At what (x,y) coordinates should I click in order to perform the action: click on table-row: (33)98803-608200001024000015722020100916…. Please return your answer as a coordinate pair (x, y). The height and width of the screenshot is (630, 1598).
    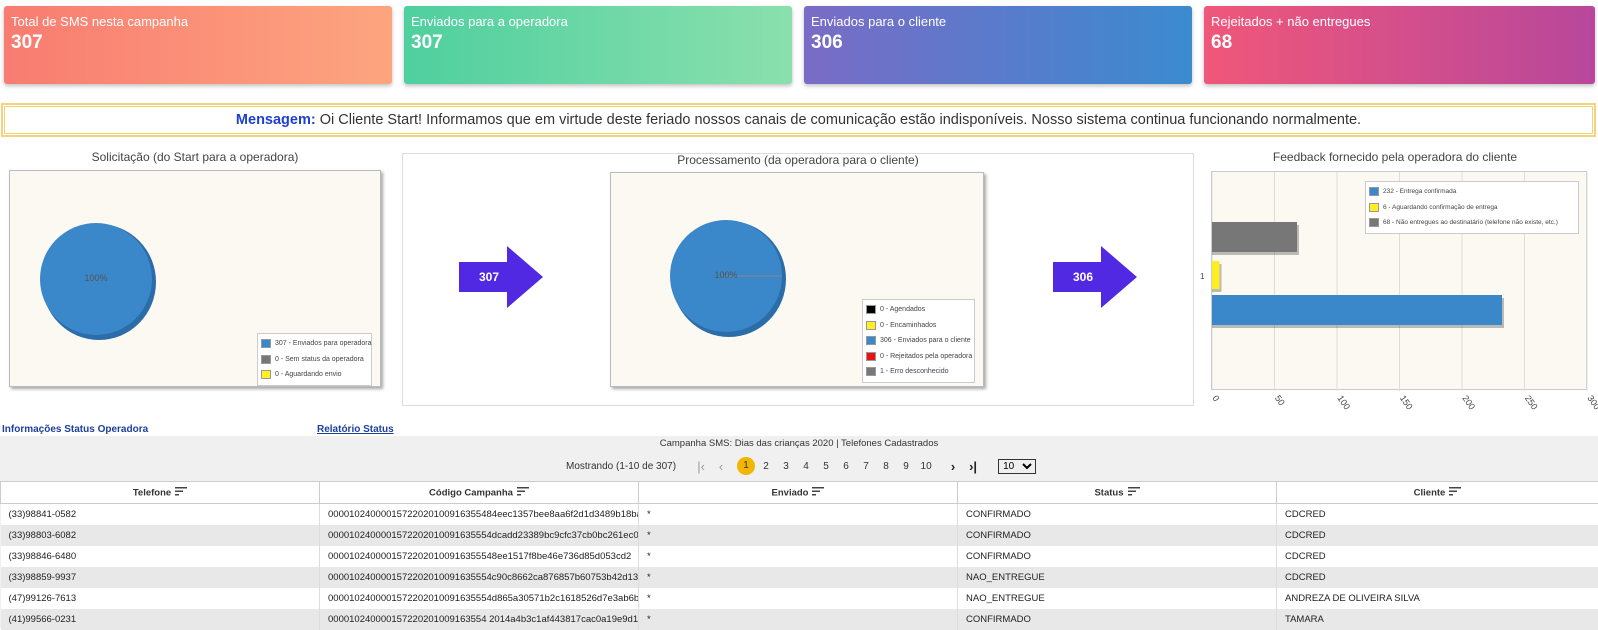
    Looking at the image, I should click on (799, 535).